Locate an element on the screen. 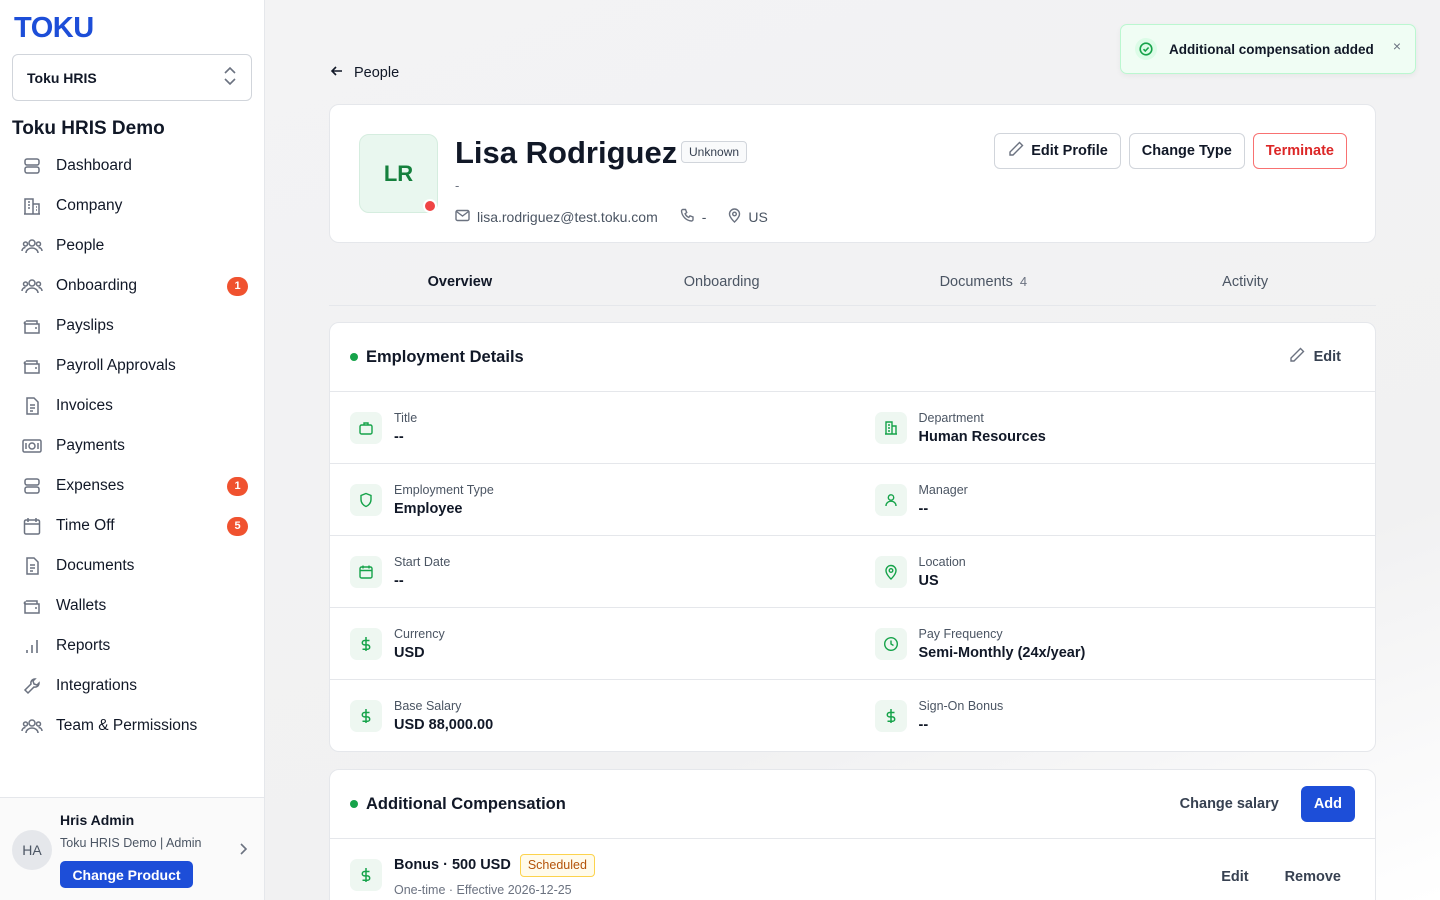  change-salary-button: Change salary is located at coordinates (1229, 804).